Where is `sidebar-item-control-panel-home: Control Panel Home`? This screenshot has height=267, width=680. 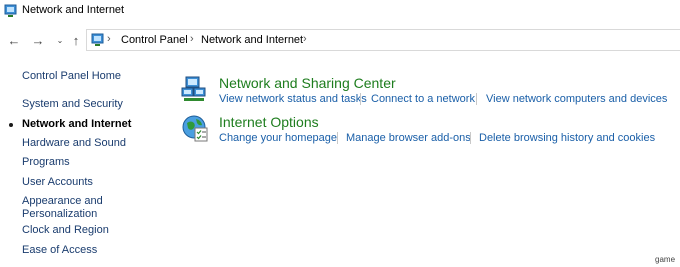
sidebar-item-control-panel-home: Control Panel Home is located at coordinates (71, 76).